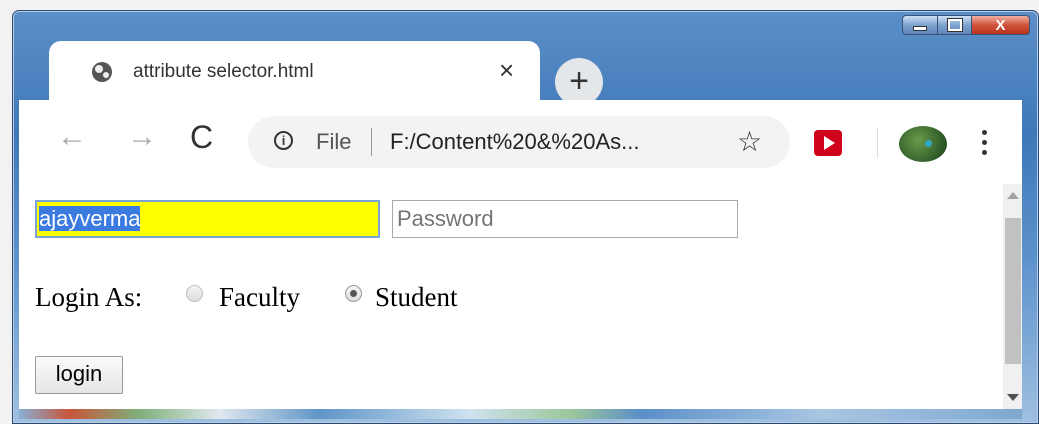 This screenshot has height=424, width=1039. Describe the element at coordinates (201, 137) in the screenshot. I see `reload-icon: C` at that location.